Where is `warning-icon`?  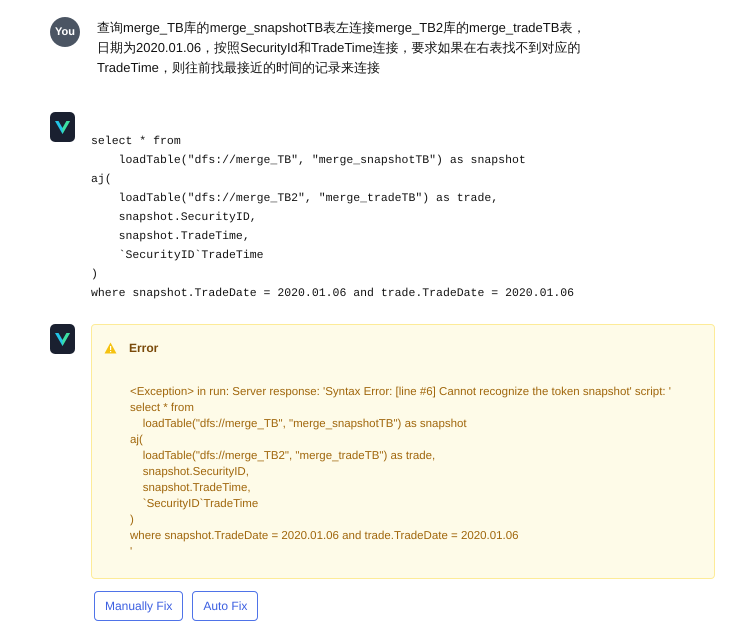
warning-icon is located at coordinates (110, 348).